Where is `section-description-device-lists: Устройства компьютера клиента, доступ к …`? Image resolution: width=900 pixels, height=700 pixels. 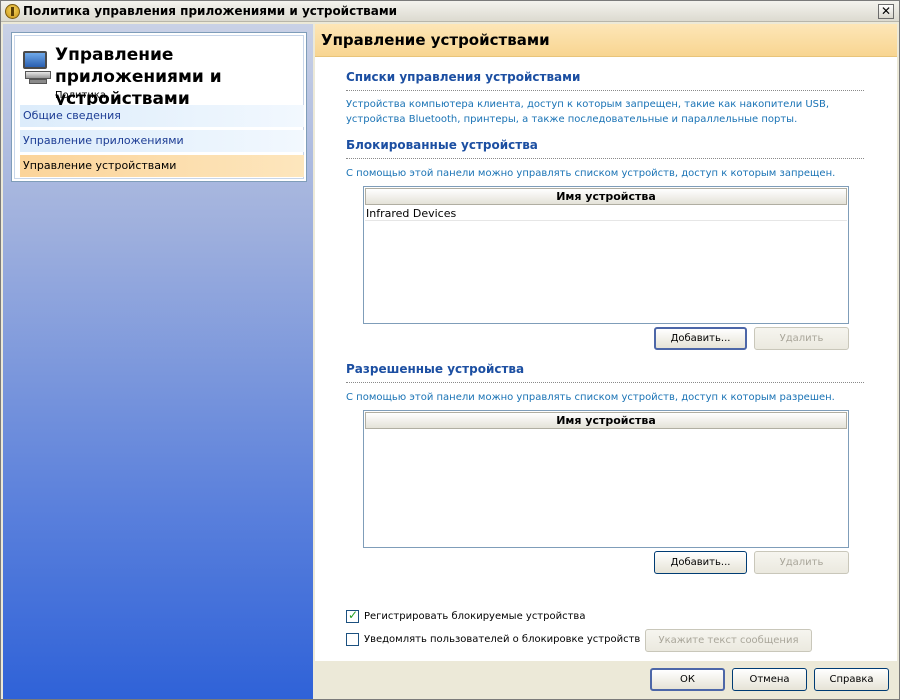 section-description-device-lists: Устройства компьютера клиента, доступ к … is located at coordinates (588, 112).